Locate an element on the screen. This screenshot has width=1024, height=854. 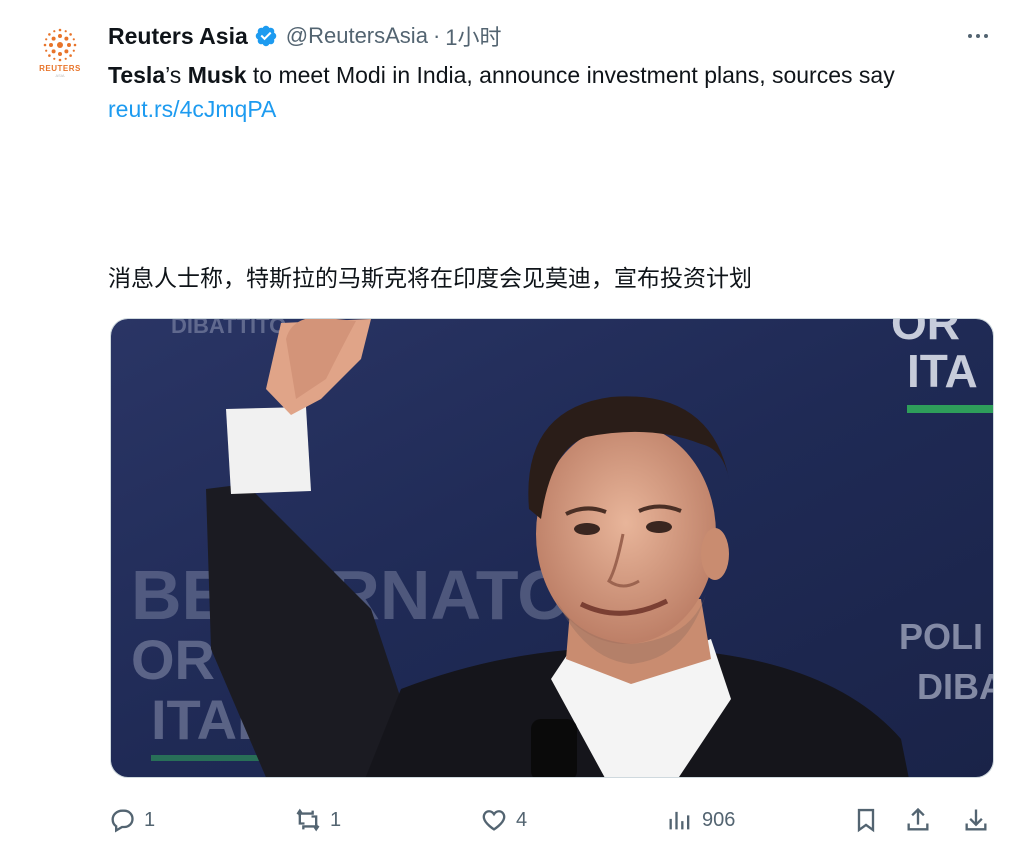
avatar-subtext: ASIA is located at coordinates (60, 75).